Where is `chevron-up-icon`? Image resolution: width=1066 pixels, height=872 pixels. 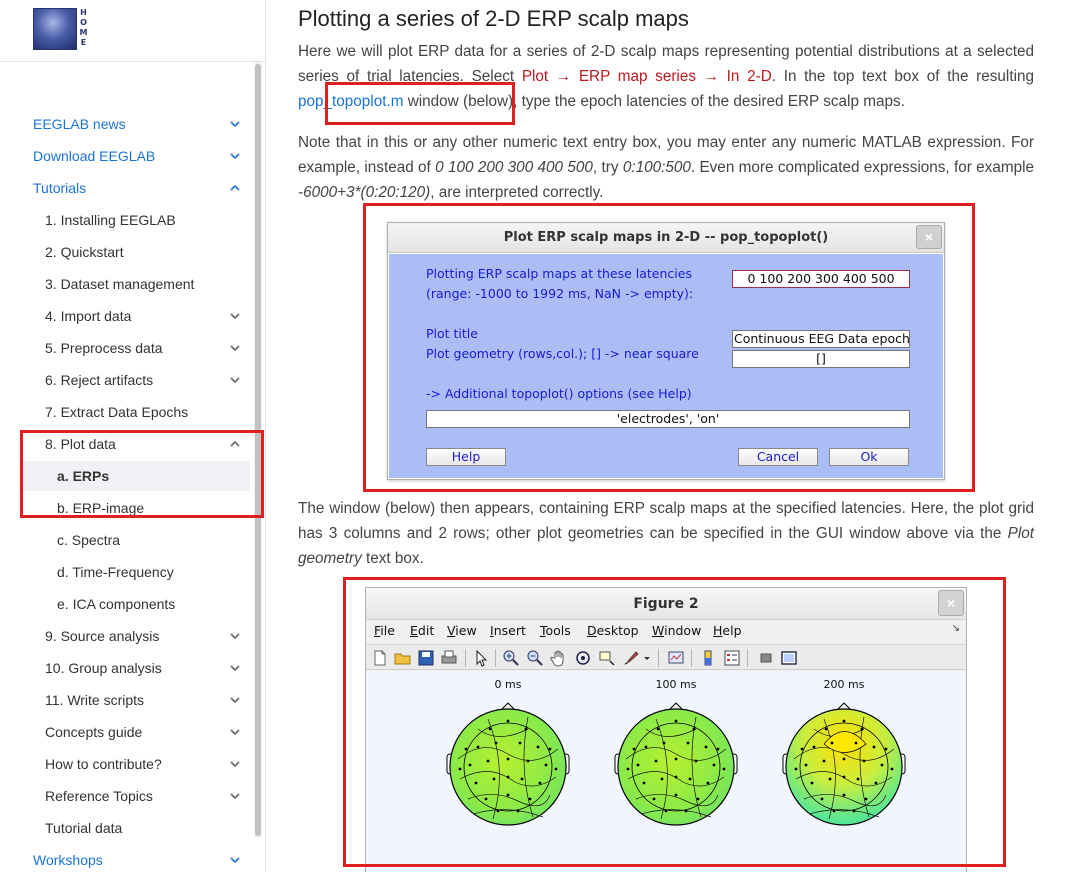
chevron-up-icon is located at coordinates (235, 188).